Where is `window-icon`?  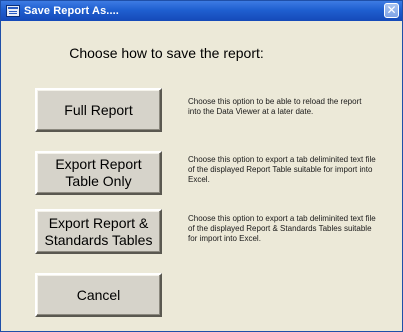 window-icon is located at coordinates (13, 11).